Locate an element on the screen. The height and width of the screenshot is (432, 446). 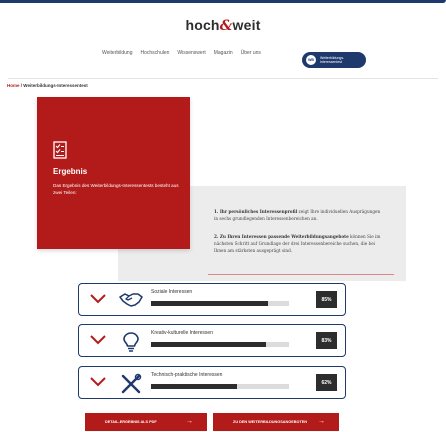
pdf-download-button: DETAIL-ERGEBNIS ALS PDF → is located at coordinates (146, 422).